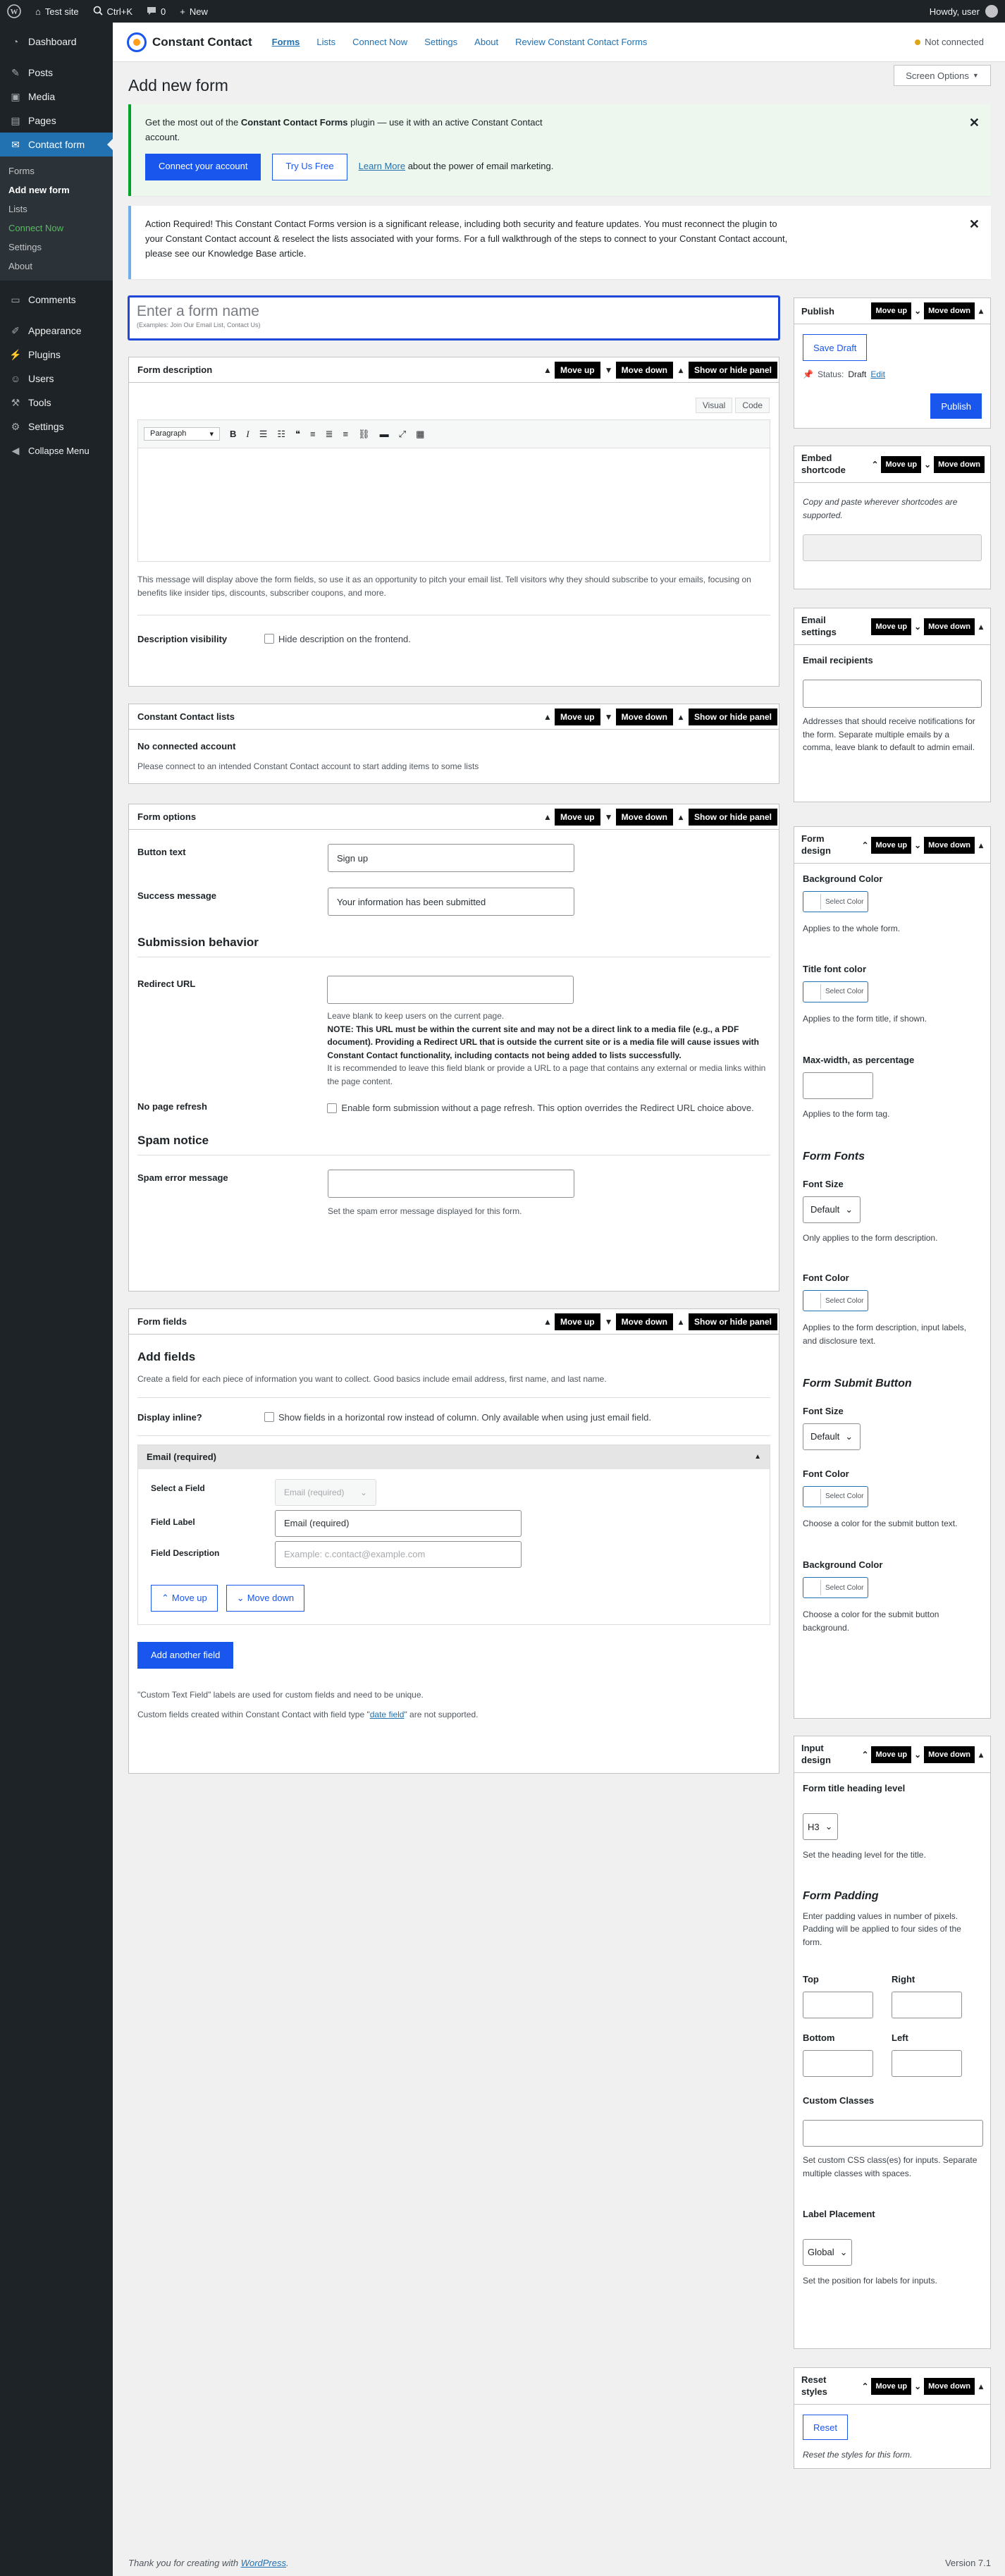  I want to click on padding-top-input, so click(838, 2005).